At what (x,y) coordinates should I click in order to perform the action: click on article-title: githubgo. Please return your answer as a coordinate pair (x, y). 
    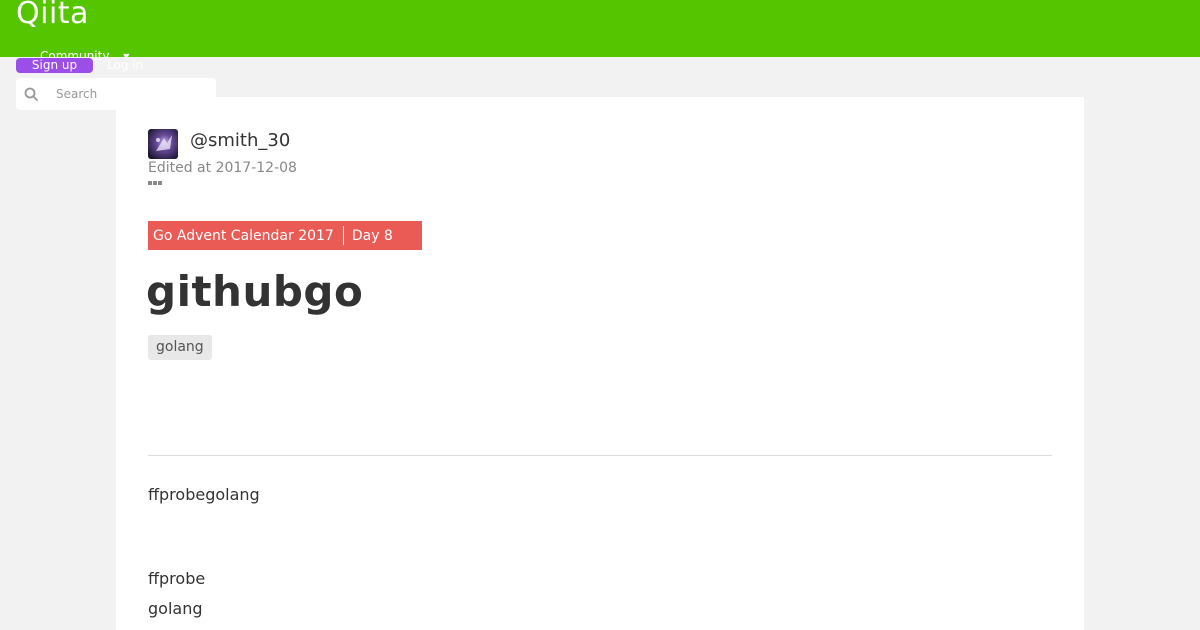
    Looking at the image, I should click on (255, 291).